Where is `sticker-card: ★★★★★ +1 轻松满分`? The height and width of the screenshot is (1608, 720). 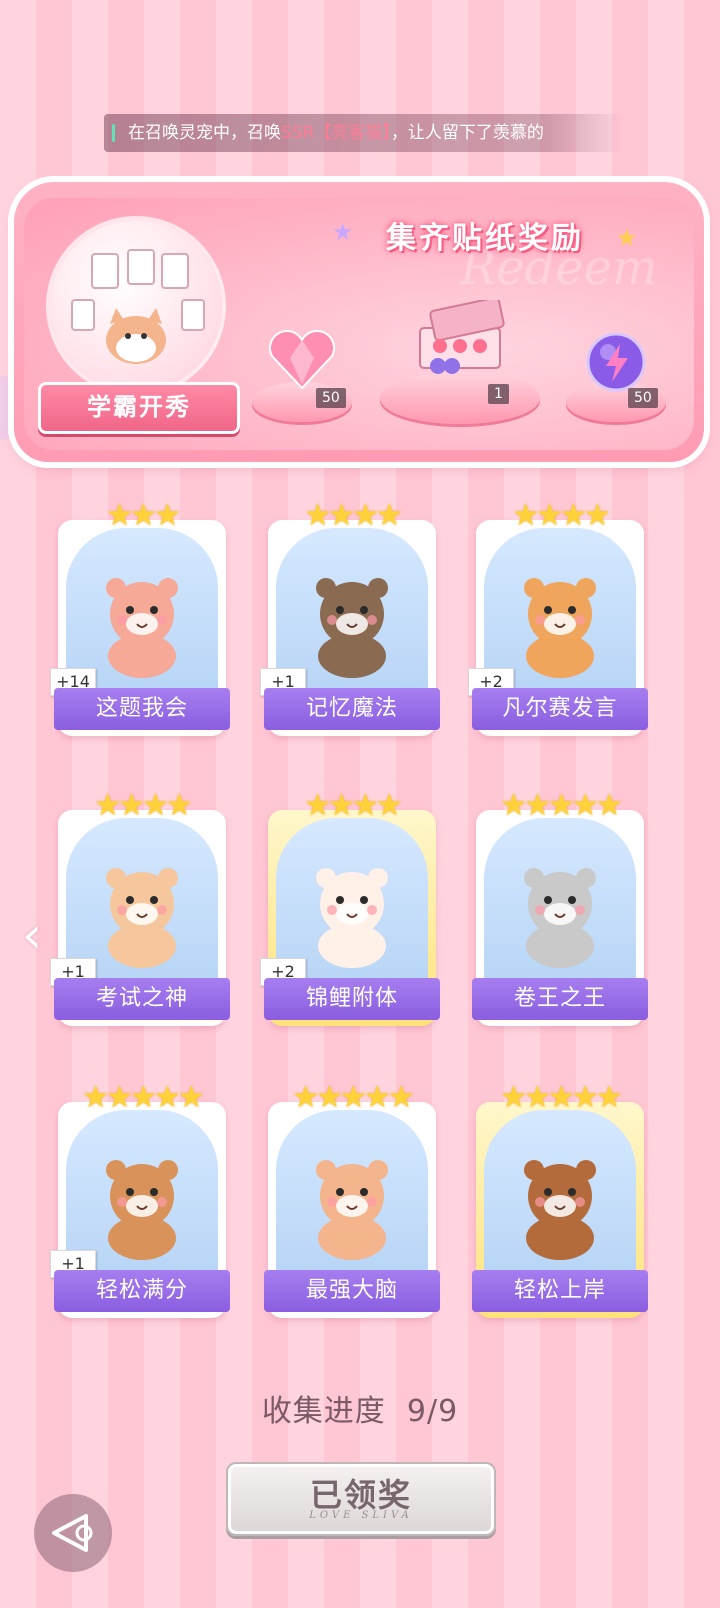
sticker-card: ★★★★★ +1 轻松满分 is located at coordinates (140, 1201).